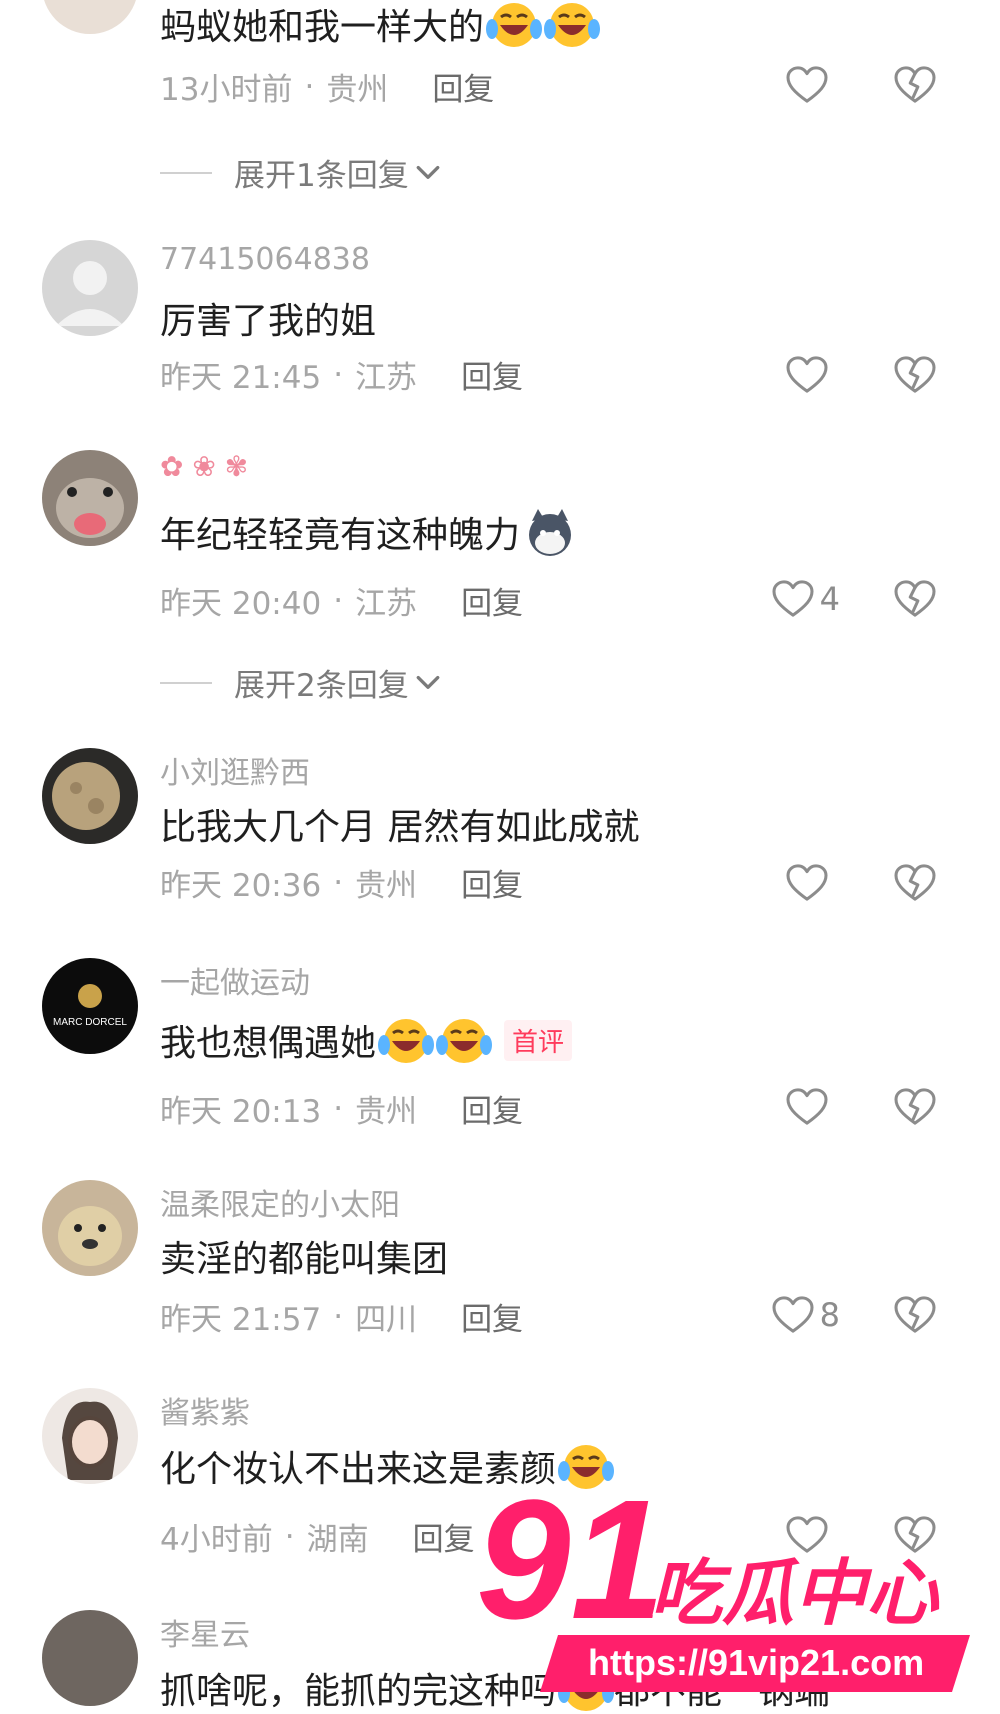 The width and height of the screenshot is (1000, 1714). Describe the element at coordinates (265, 259) in the screenshot. I see `username: 77415064838` at that location.